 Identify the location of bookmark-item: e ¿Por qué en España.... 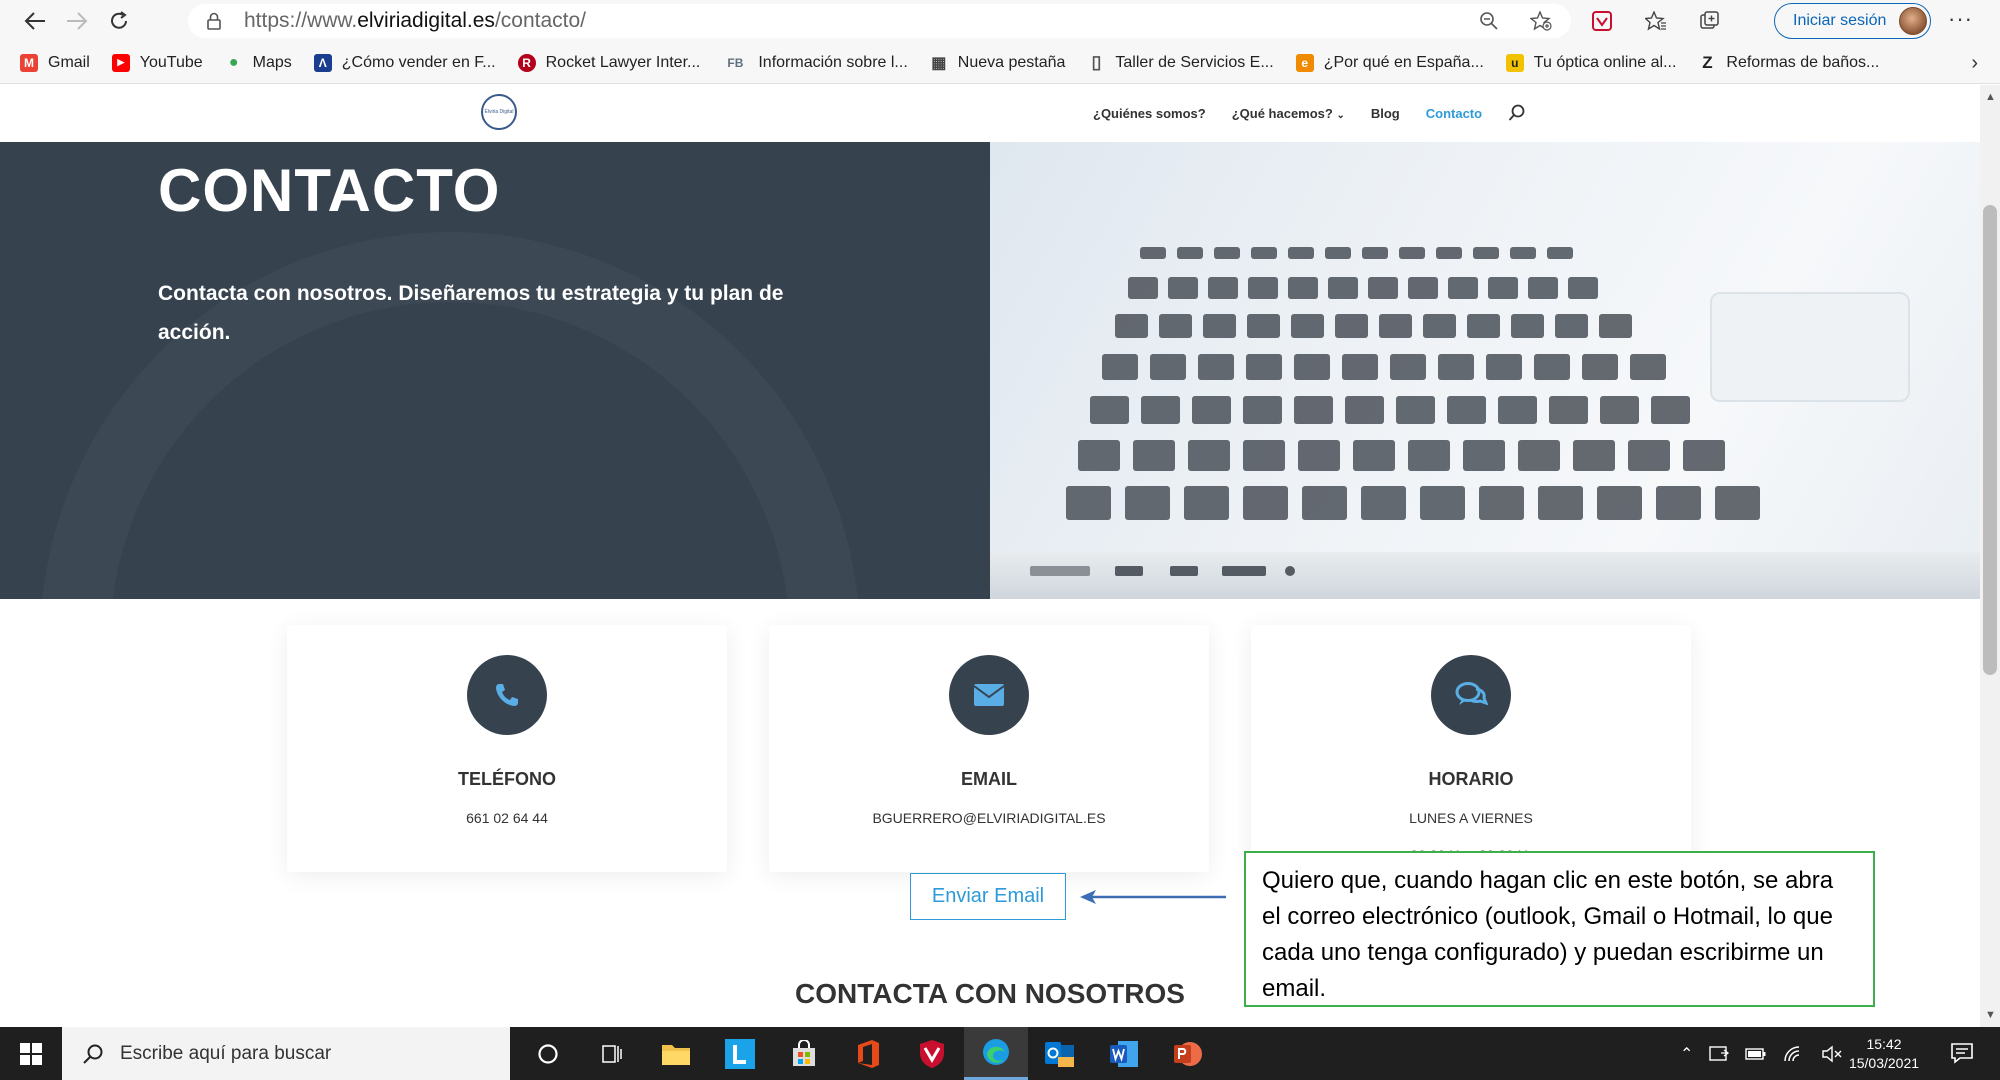
(1389, 62).